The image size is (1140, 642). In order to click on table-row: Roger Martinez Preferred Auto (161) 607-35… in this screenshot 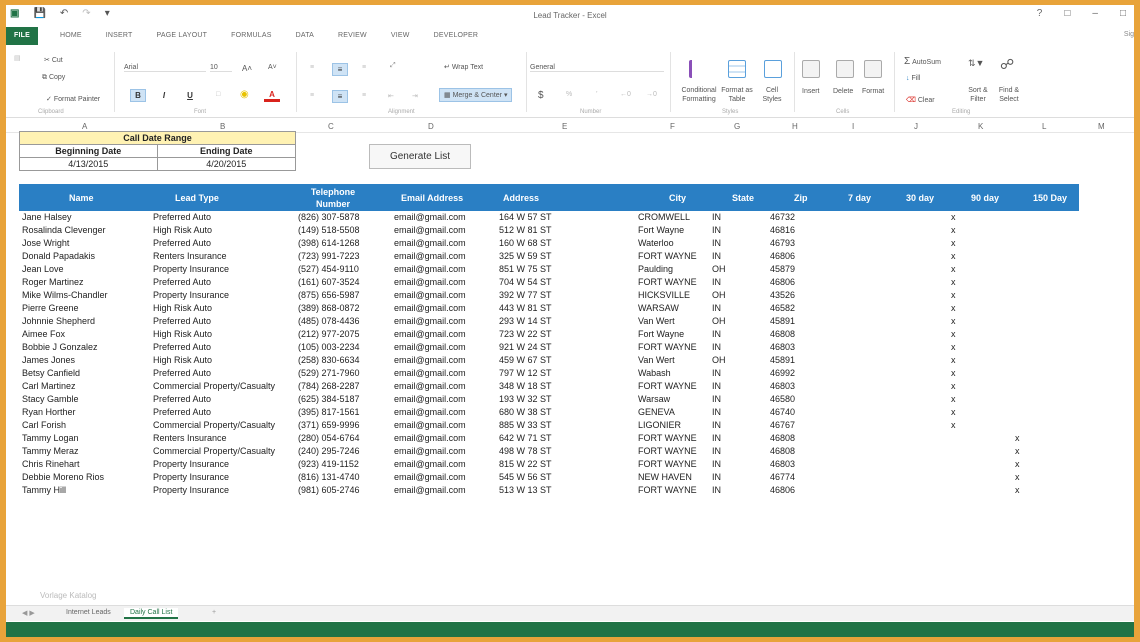, I will do `click(570, 282)`.